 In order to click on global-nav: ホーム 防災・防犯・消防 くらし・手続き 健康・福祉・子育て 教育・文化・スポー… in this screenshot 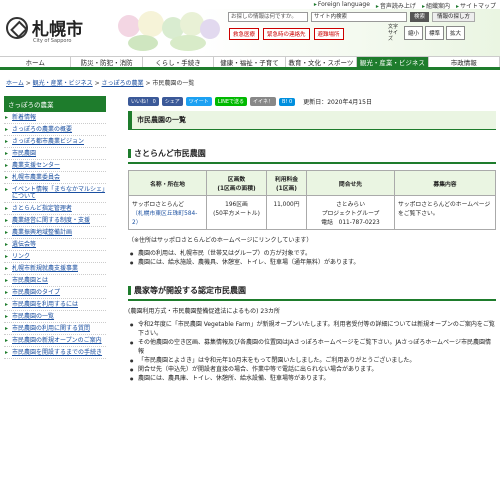, I will do `click(250, 63)`.